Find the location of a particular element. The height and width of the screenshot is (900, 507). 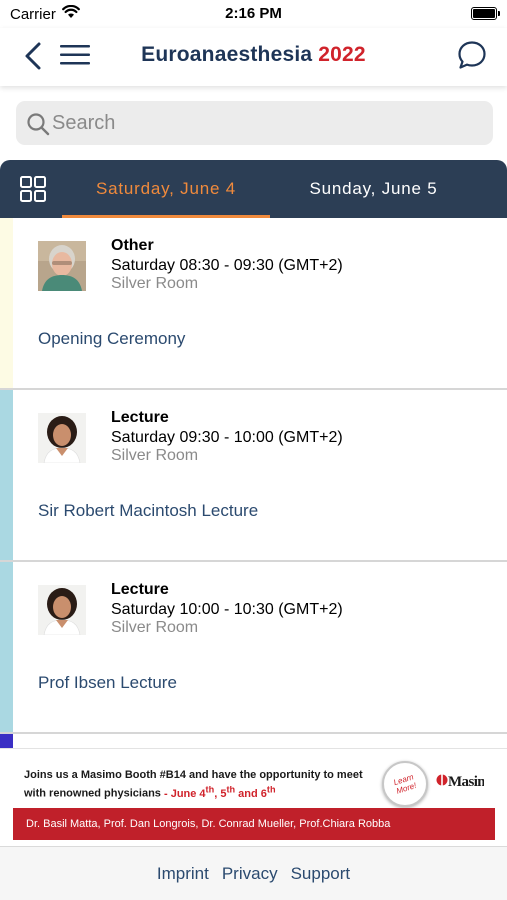

app-title-main: Euroanaesthesia is located at coordinates (227, 54).